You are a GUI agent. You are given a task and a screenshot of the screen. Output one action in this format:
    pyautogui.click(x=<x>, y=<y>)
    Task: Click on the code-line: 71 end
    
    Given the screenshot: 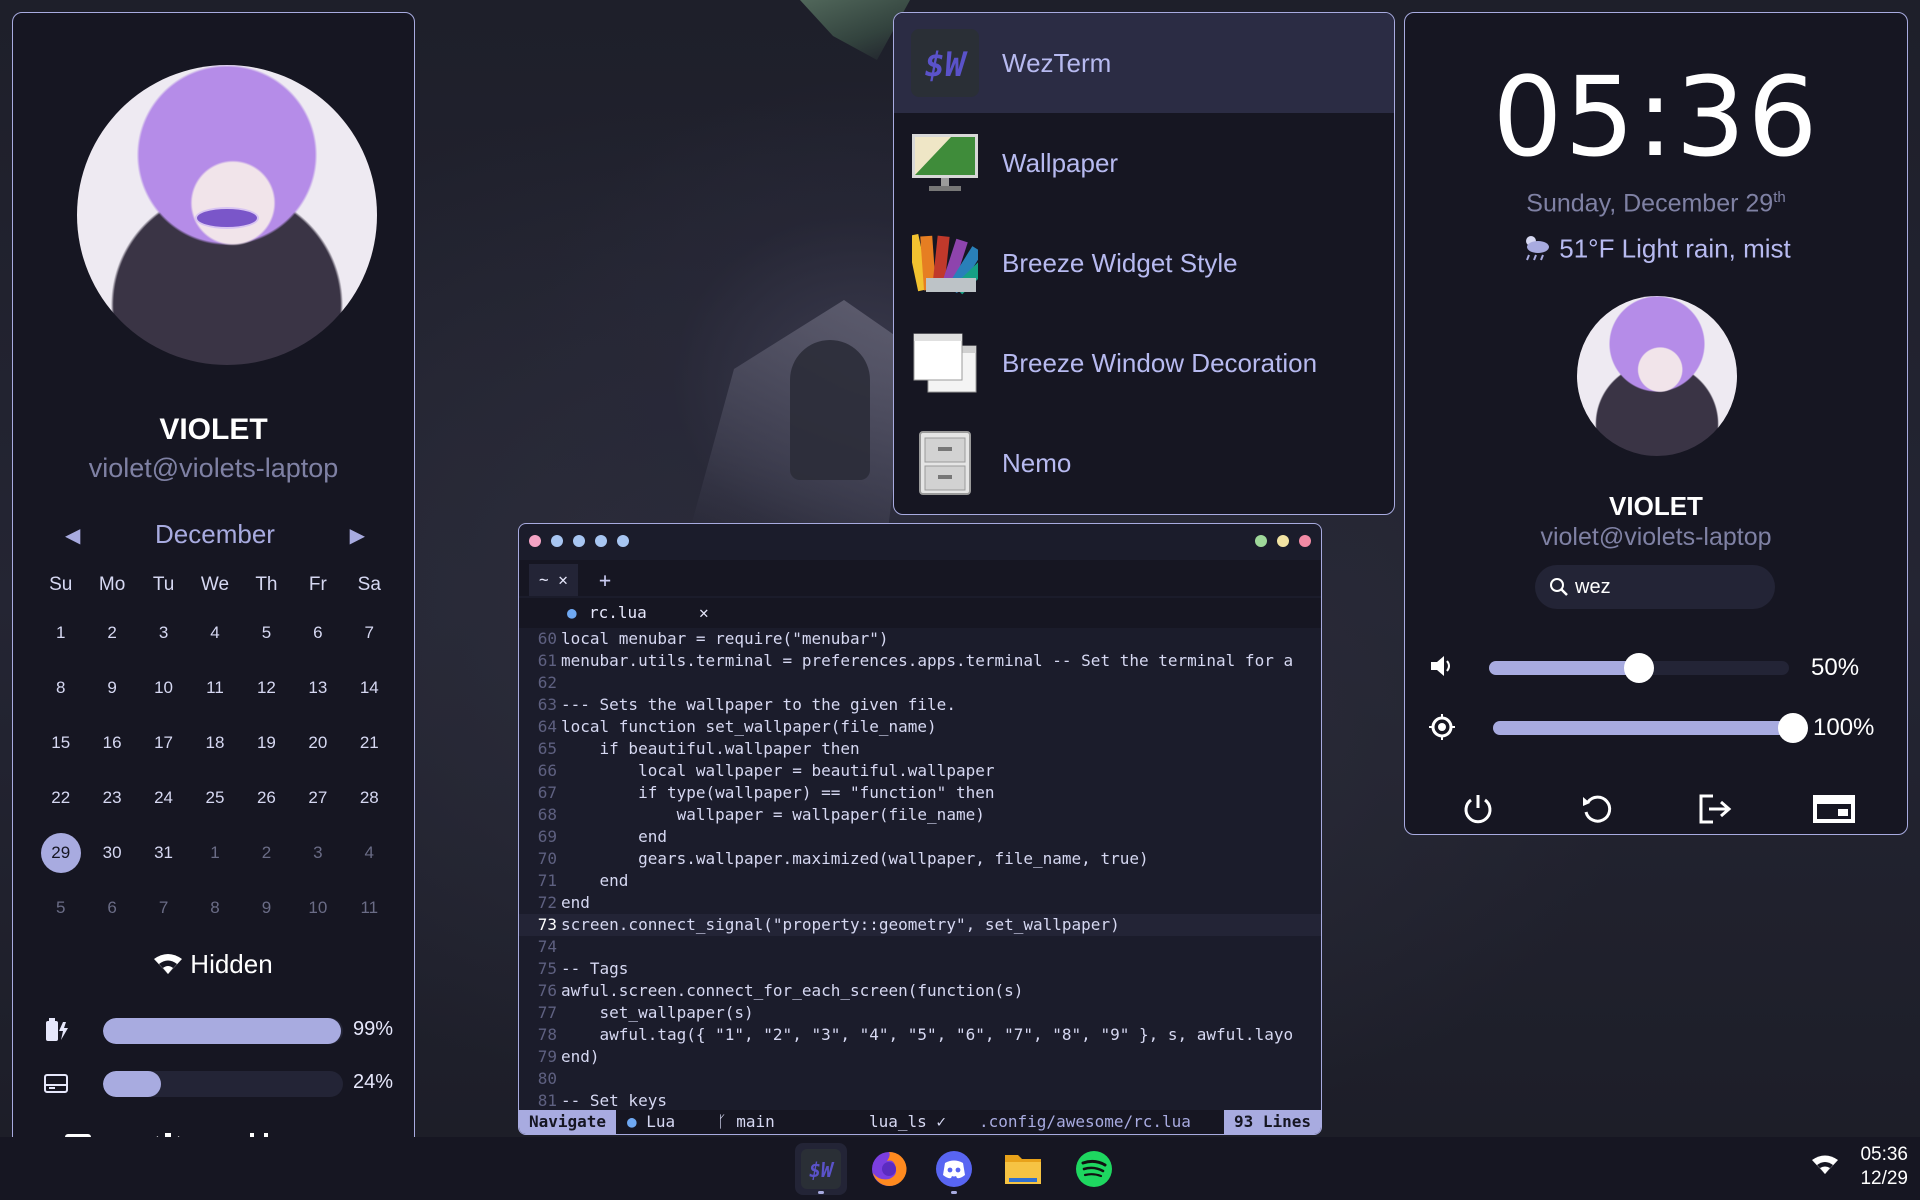 What is the action you would take?
    pyautogui.click(x=920, y=881)
    